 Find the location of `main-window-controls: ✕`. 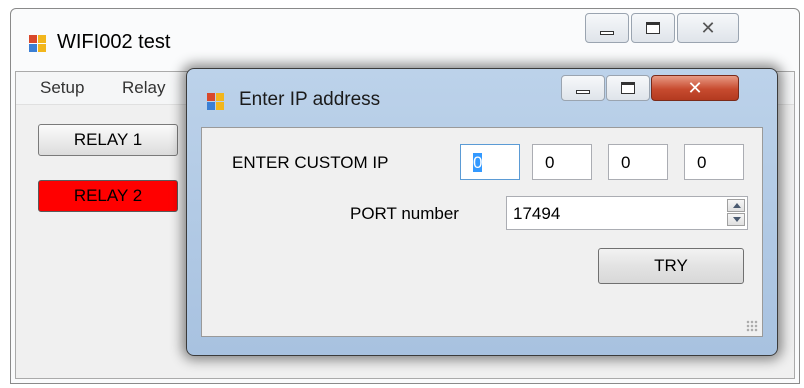

main-window-controls: ✕ is located at coordinates (663, 28).